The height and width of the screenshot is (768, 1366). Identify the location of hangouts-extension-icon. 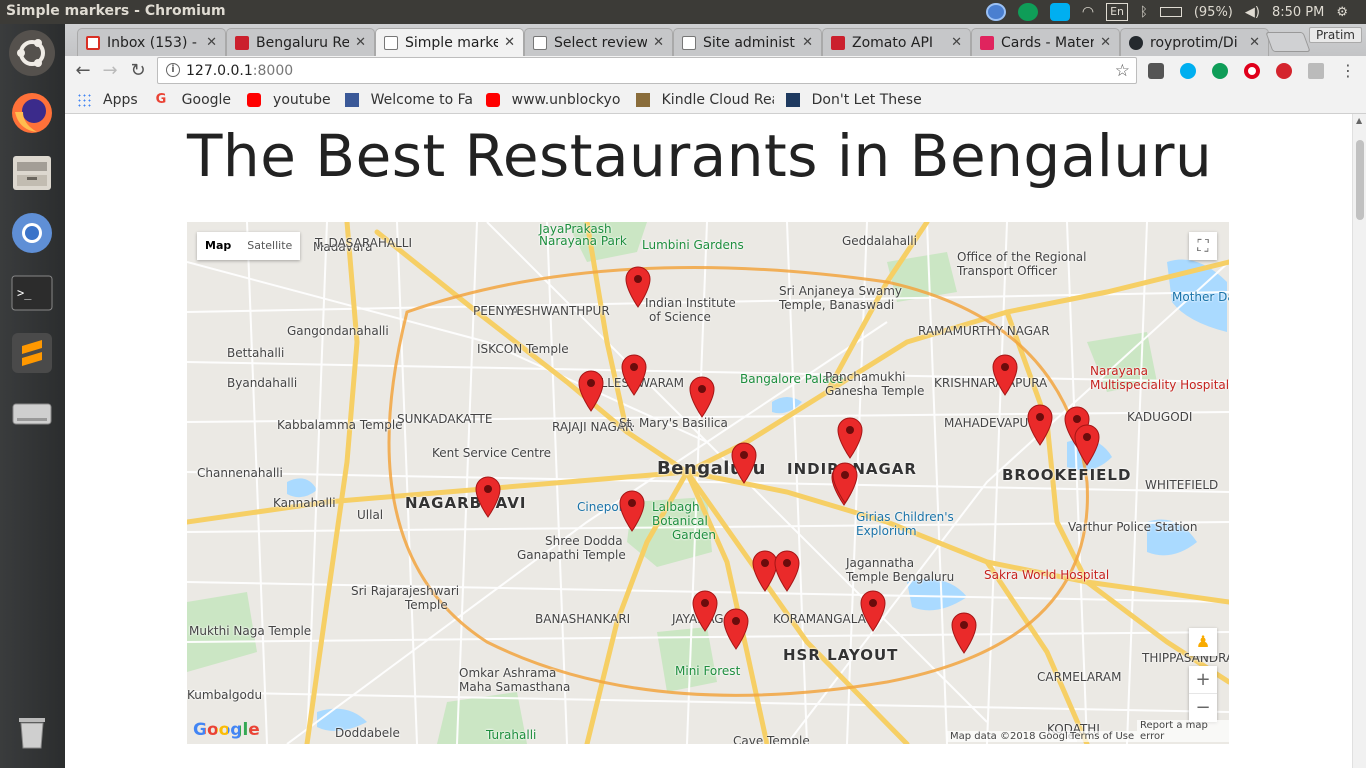
(1220, 71).